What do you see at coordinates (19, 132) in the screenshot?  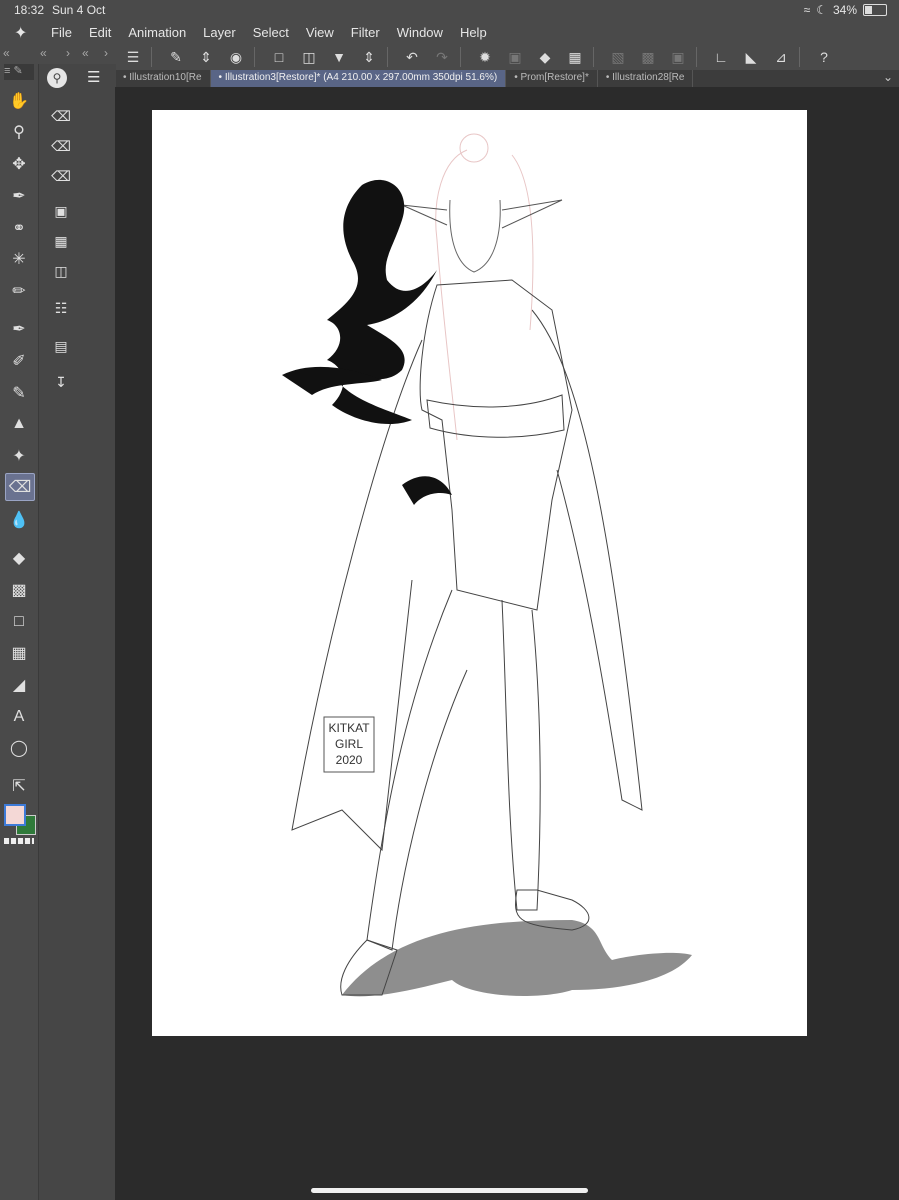 I see `zoom-tool-icon: ⚲` at bounding box center [19, 132].